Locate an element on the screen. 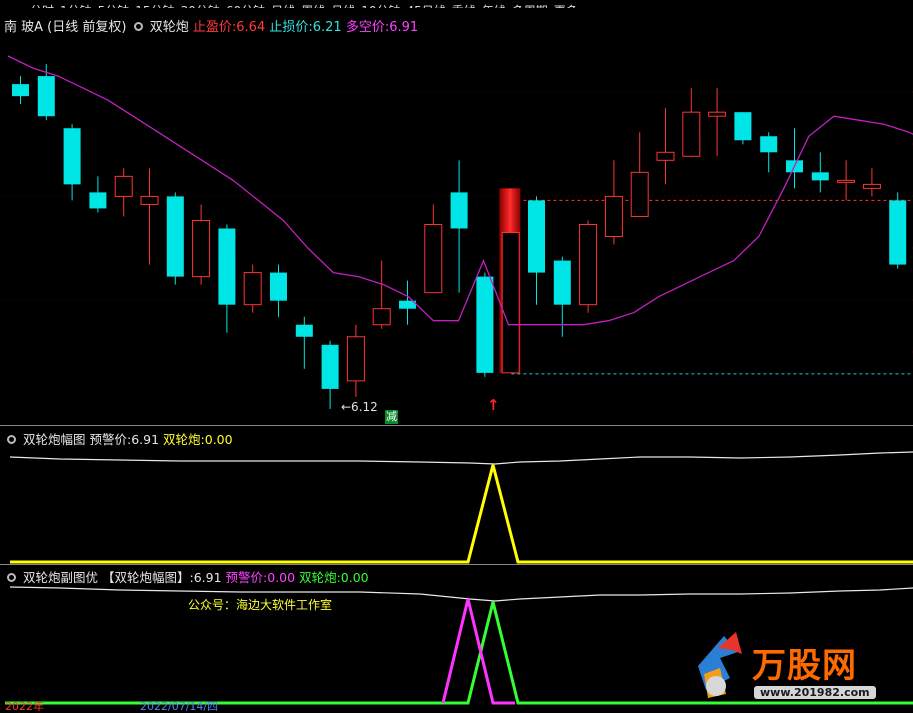 The width and height of the screenshot is (913, 713). stop-profit-value: 6.64 is located at coordinates (251, 27).